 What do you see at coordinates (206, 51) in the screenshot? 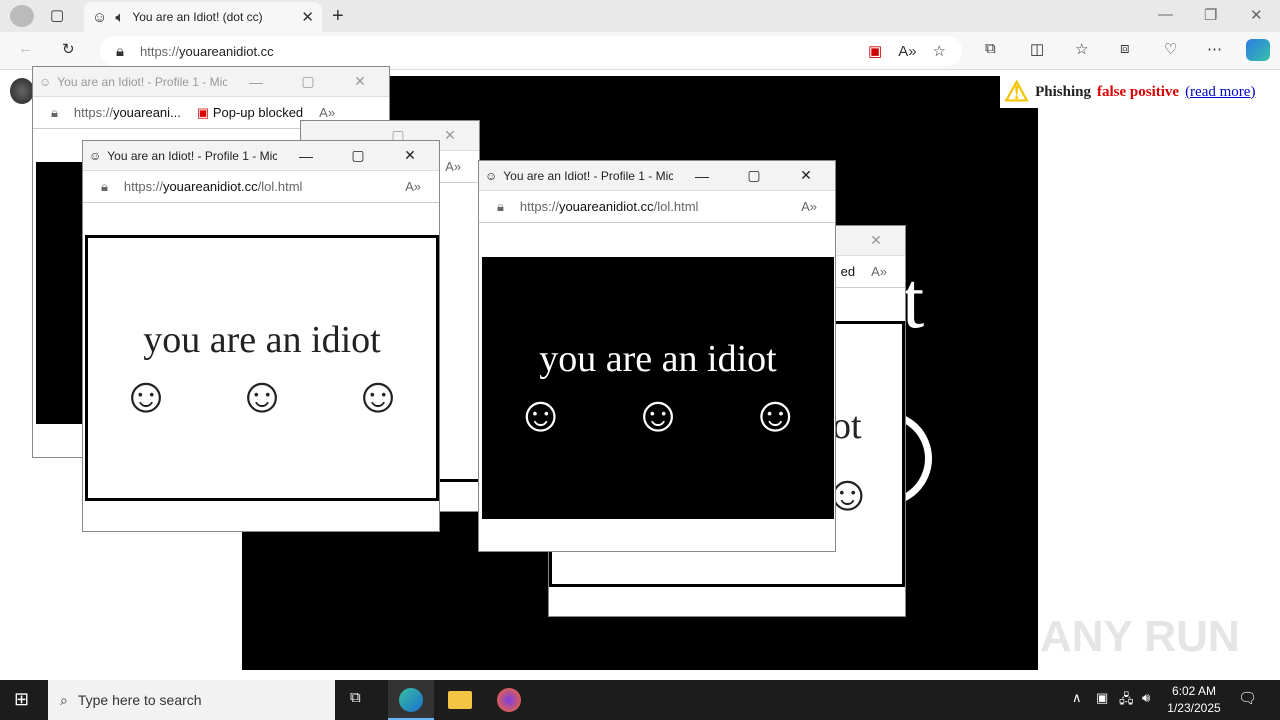
I see `url-text: https://youareanidiot.cc` at bounding box center [206, 51].